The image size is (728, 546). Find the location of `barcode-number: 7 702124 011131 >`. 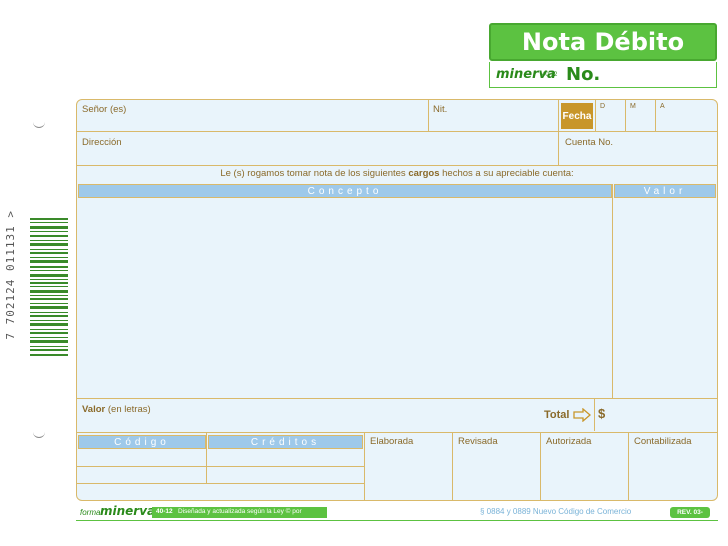

barcode-number: 7 702124 011131 > is located at coordinates (10, 275).